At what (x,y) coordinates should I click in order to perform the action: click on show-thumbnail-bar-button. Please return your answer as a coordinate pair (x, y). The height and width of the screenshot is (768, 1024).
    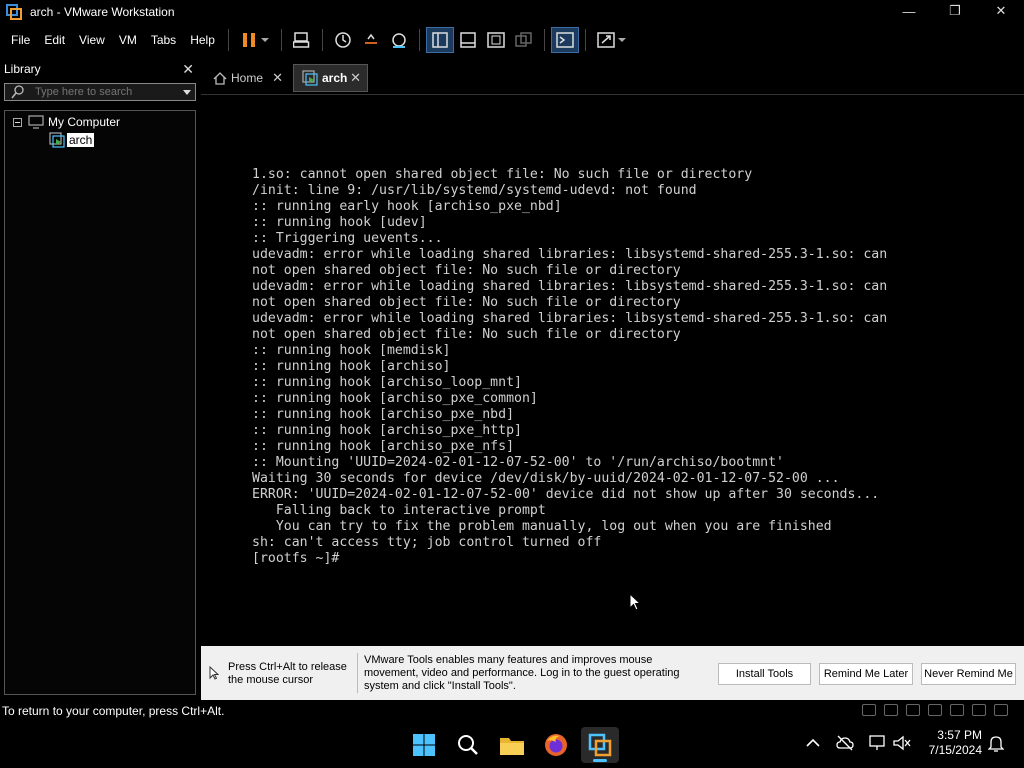
    Looking at the image, I should click on (468, 40).